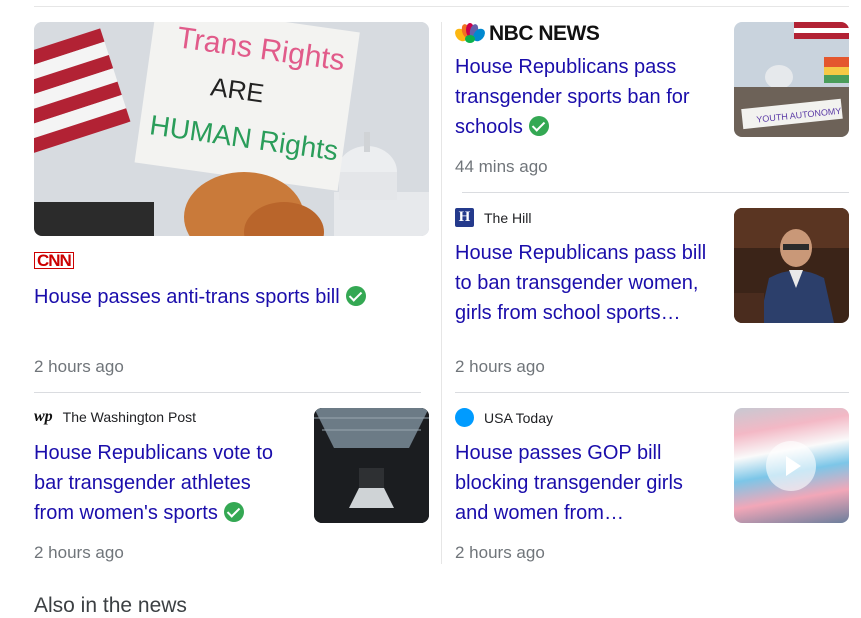 The height and width of the screenshot is (618, 861). What do you see at coordinates (527, 34) in the screenshot?
I see `source-nbc: NBC NEWS` at bounding box center [527, 34].